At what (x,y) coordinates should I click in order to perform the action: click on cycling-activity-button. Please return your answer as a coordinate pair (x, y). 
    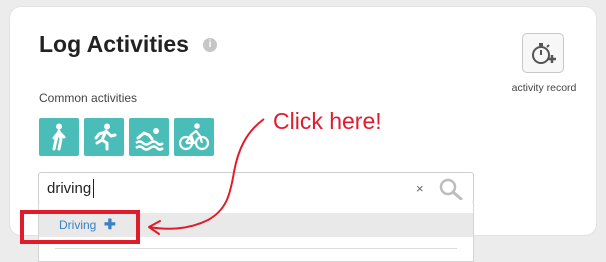
    Looking at the image, I should click on (194, 137).